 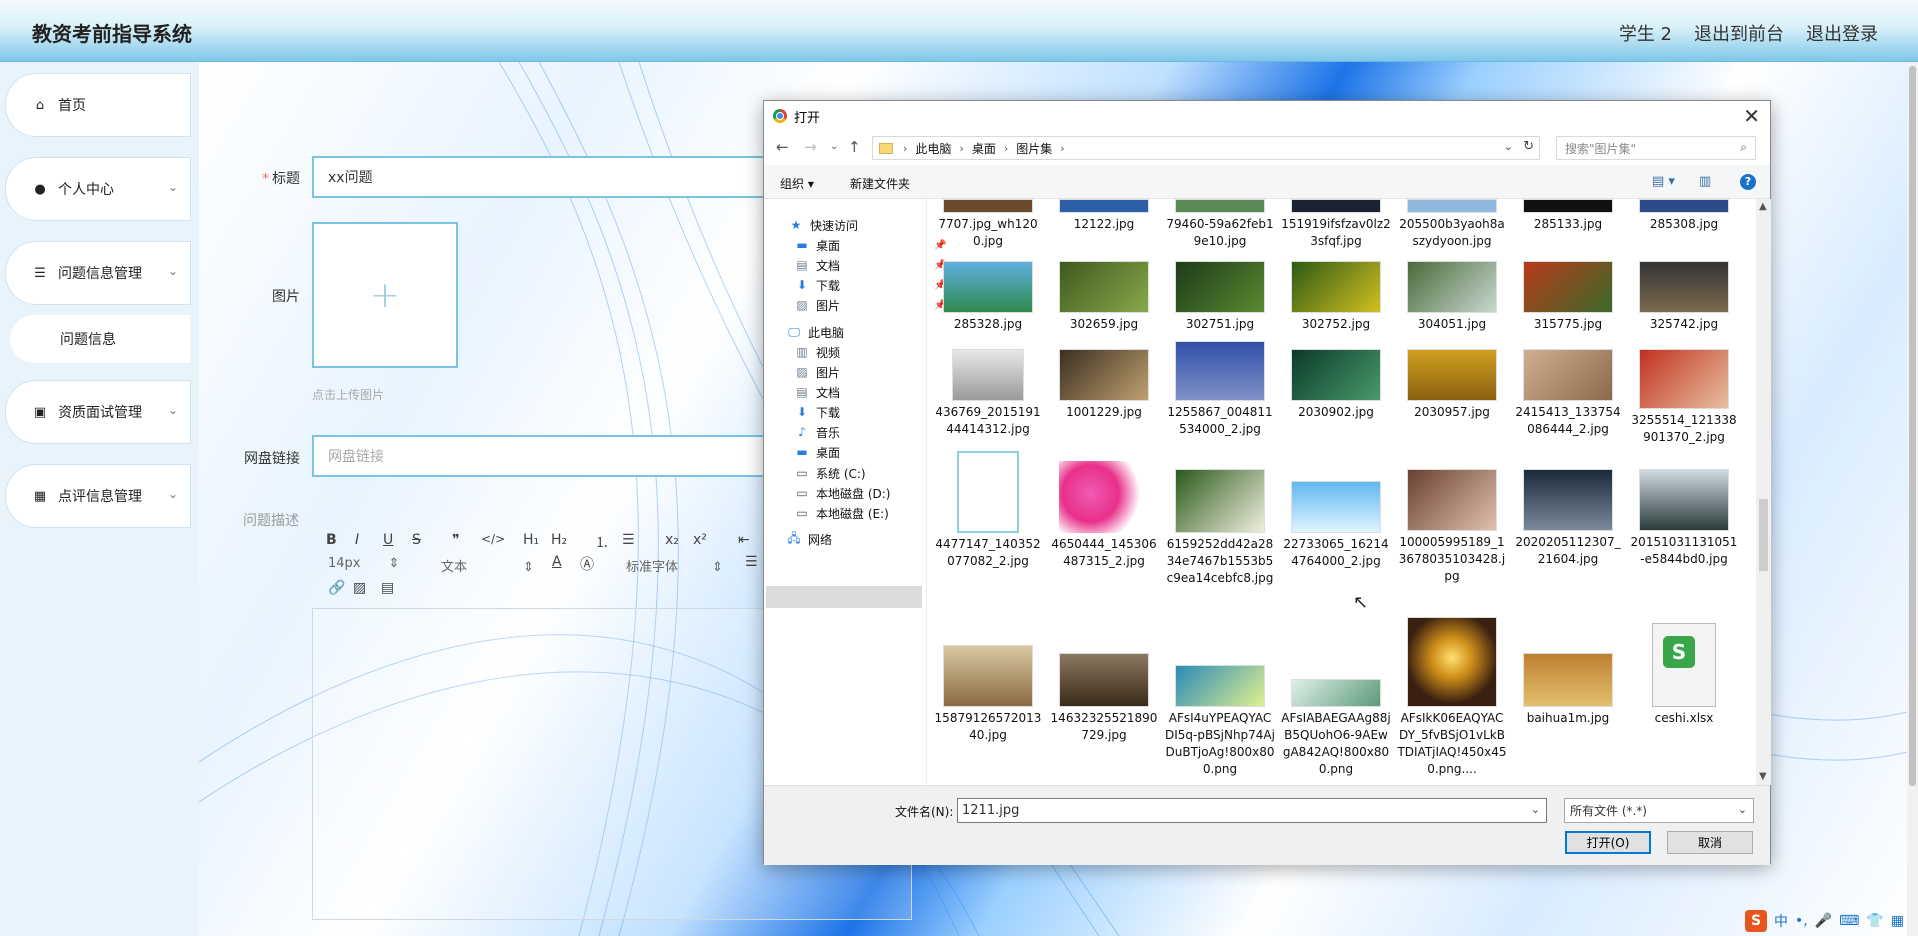 I want to click on italic-button: I, so click(x=357, y=540).